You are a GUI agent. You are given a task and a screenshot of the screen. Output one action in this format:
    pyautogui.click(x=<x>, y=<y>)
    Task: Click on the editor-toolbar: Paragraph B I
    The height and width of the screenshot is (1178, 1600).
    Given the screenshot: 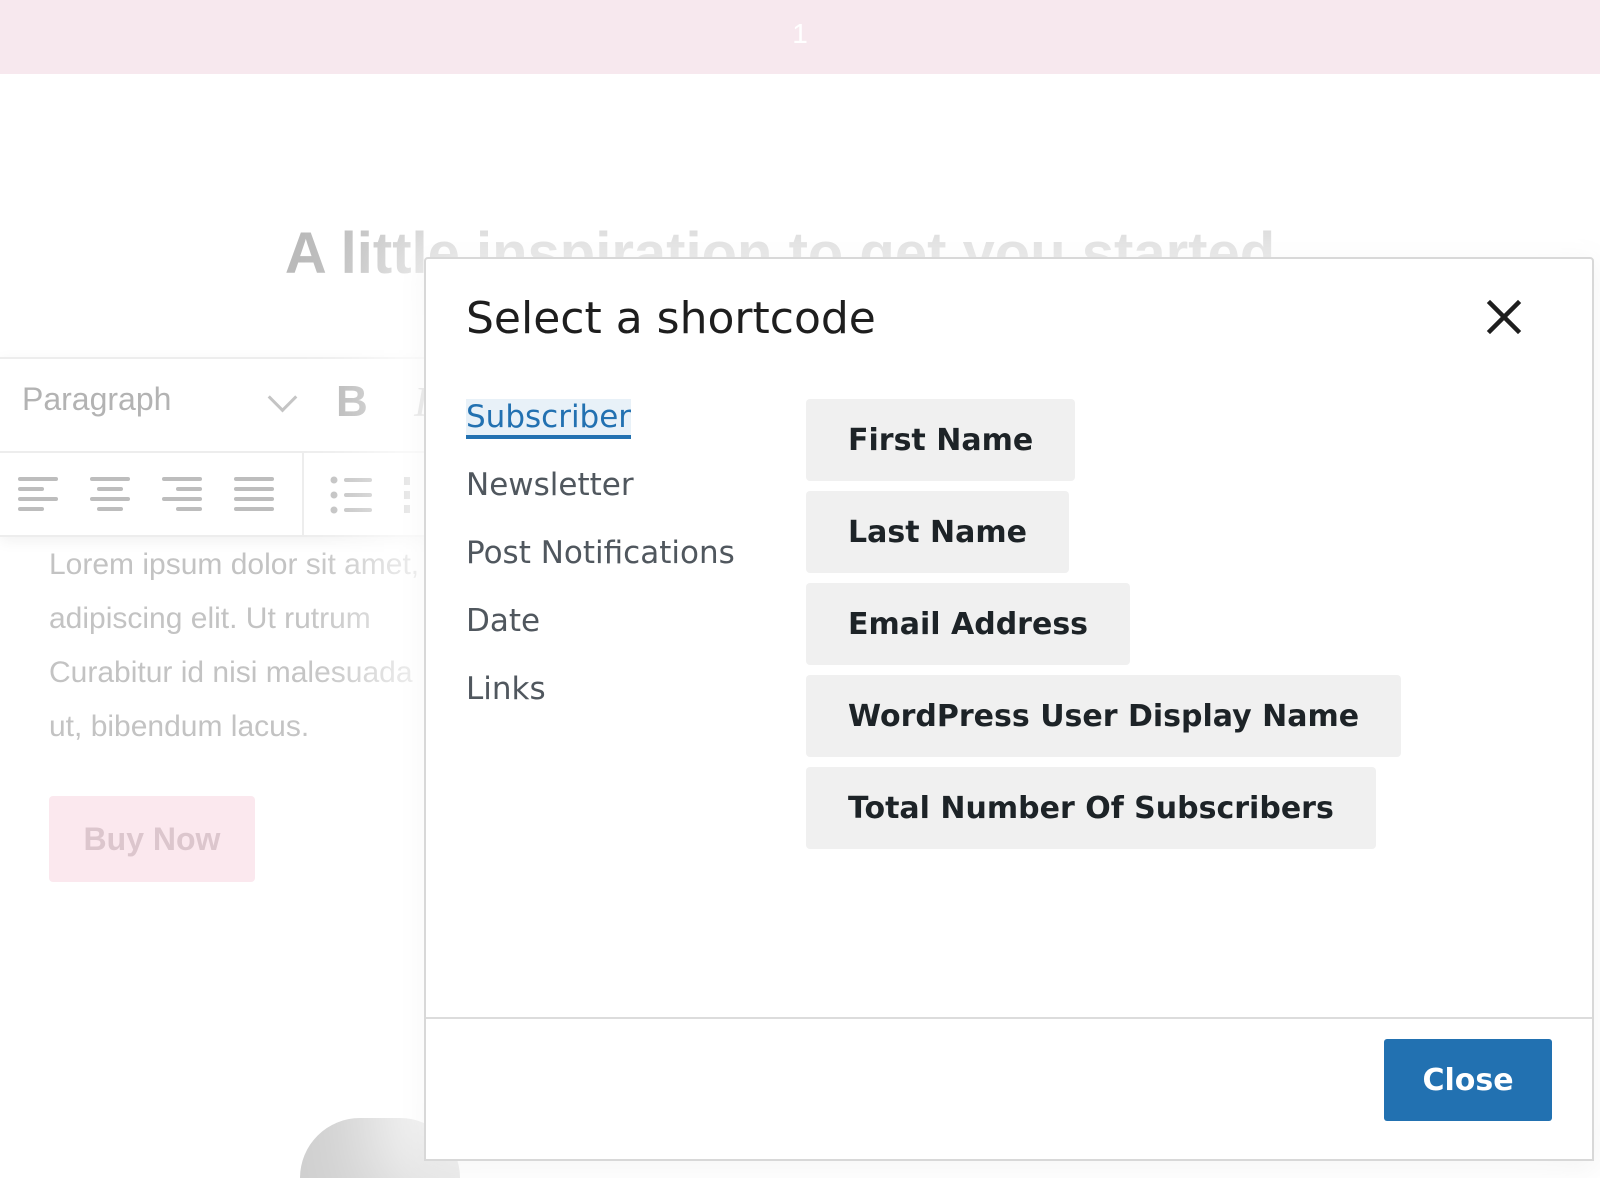 What is the action you would take?
    pyautogui.click(x=220, y=447)
    